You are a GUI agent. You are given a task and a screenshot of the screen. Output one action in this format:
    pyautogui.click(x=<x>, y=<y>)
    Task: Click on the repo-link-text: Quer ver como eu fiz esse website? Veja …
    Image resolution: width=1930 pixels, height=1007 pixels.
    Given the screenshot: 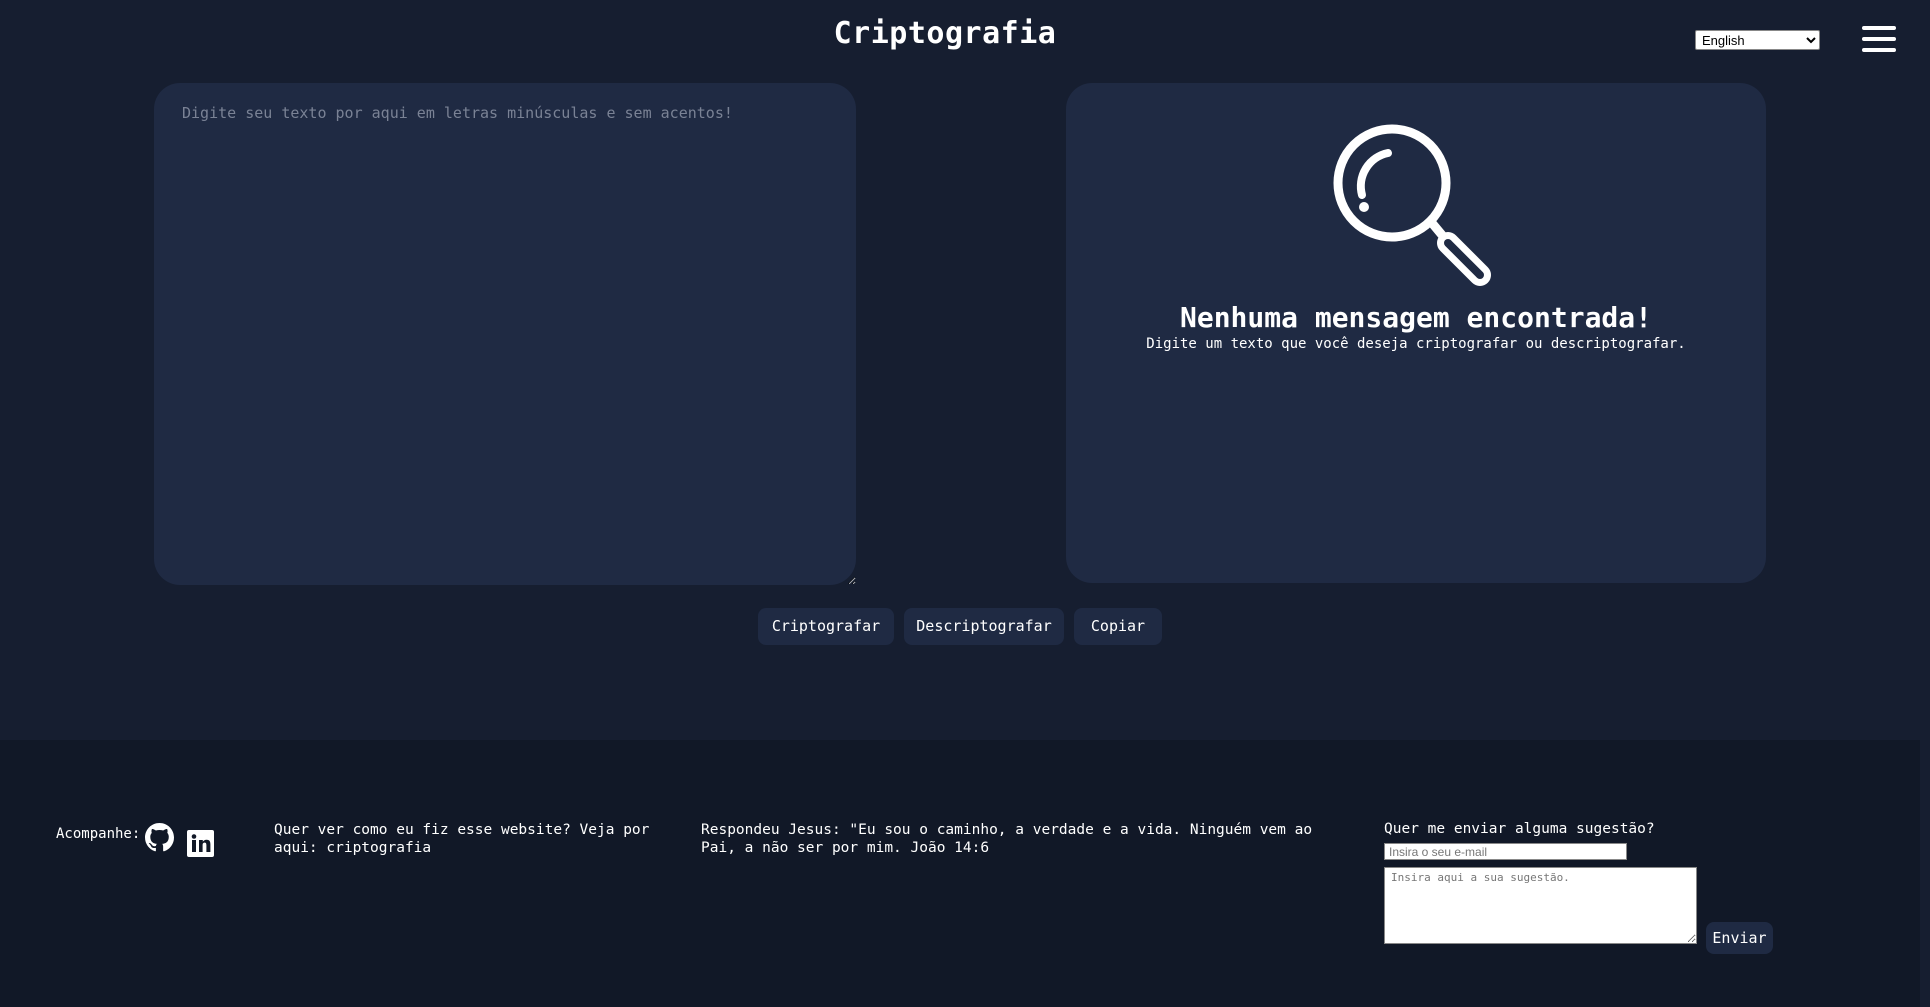 What is the action you would take?
    pyautogui.click(x=464, y=839)
    